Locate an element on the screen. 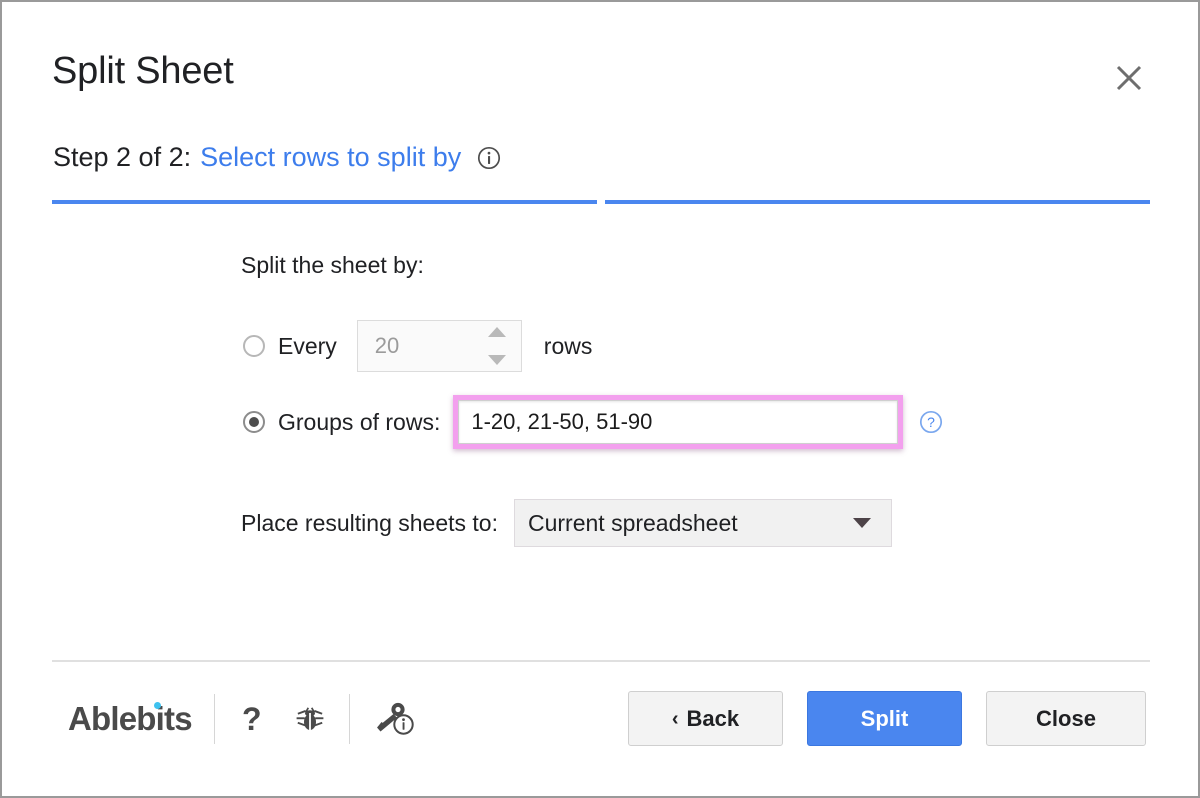 This screenshot has width=1200, height=798. footer-divider is located at coordinates (601, 661).